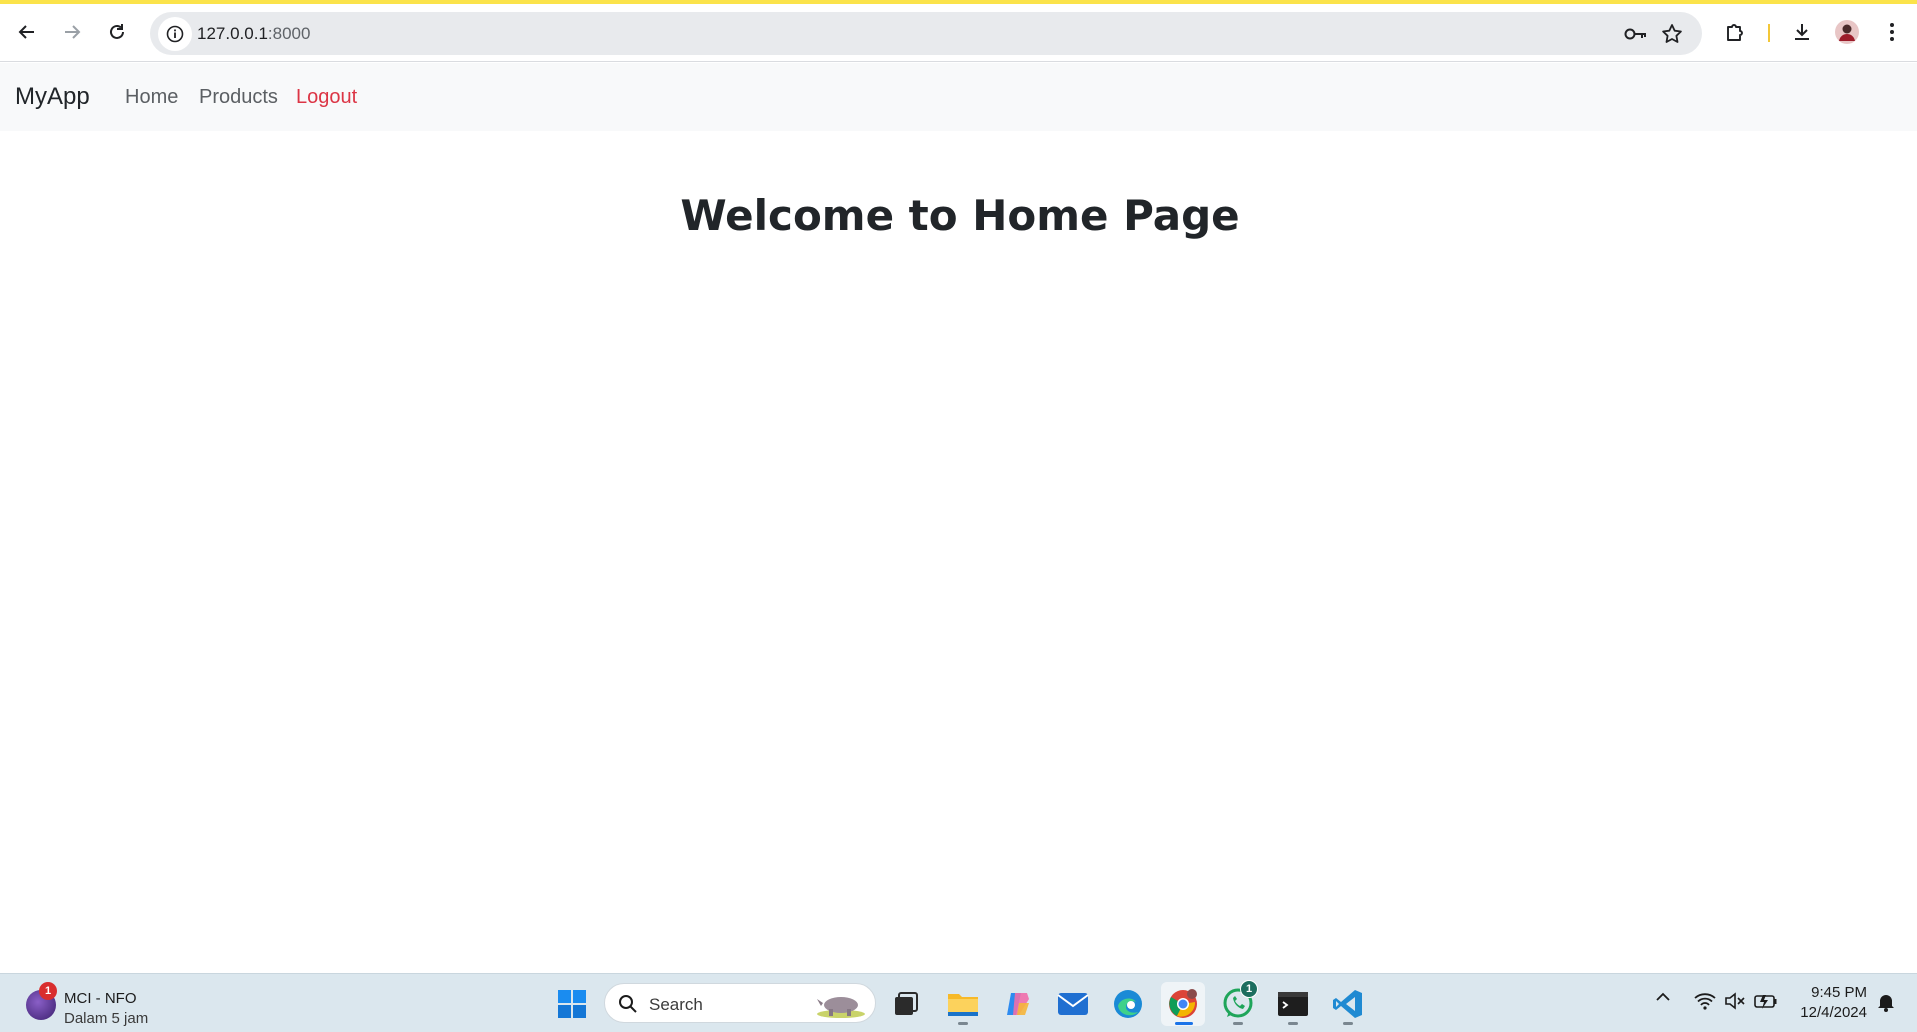  I want to click on copilot-button, so click(1018, 1004).